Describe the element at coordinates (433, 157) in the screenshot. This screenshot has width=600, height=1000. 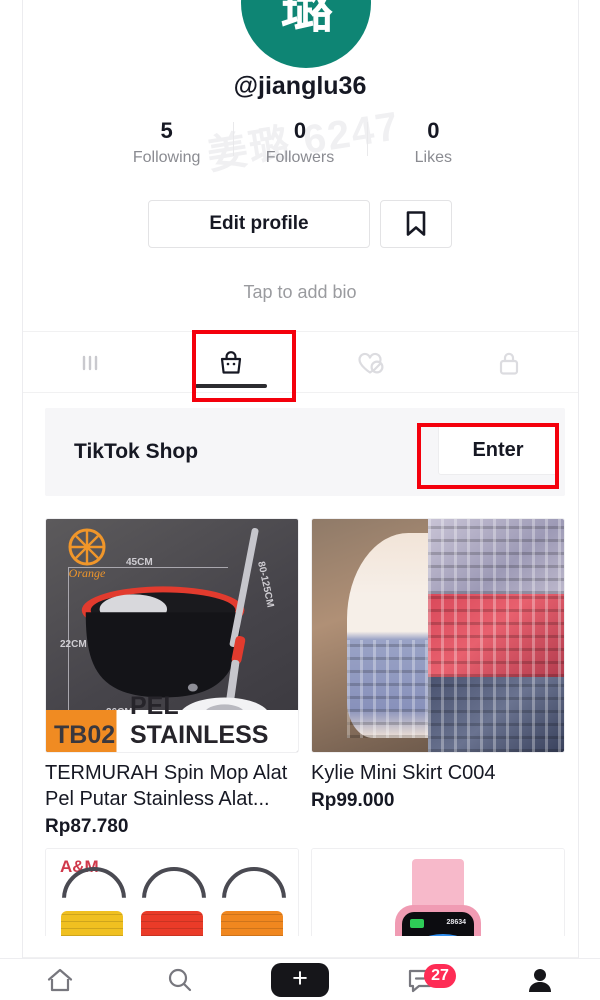
I see `likes-label: Likes` at that location.